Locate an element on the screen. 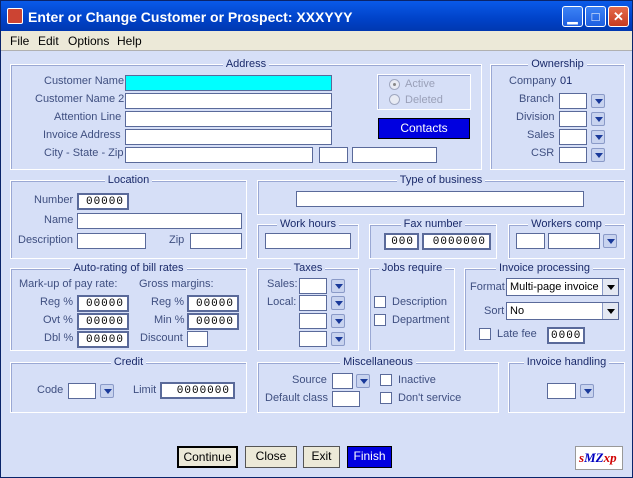 The image size is (633, 478). gross-reg-label: Reg % is located at coordinates (168, 302).